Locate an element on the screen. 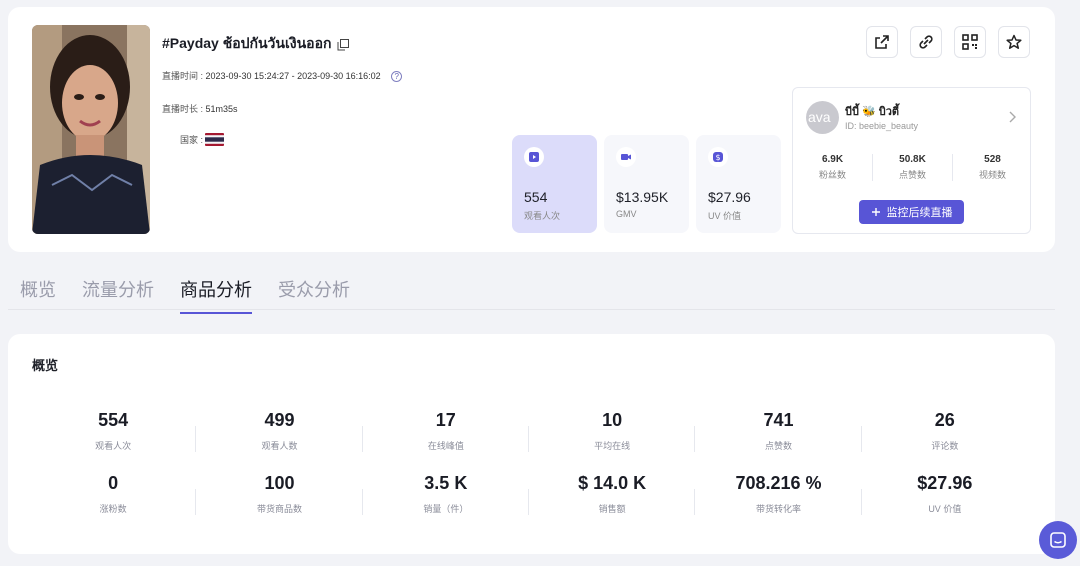 The image size is (1080, 566). metric-label: 涨粉数 is located at coordinates (113, 509).